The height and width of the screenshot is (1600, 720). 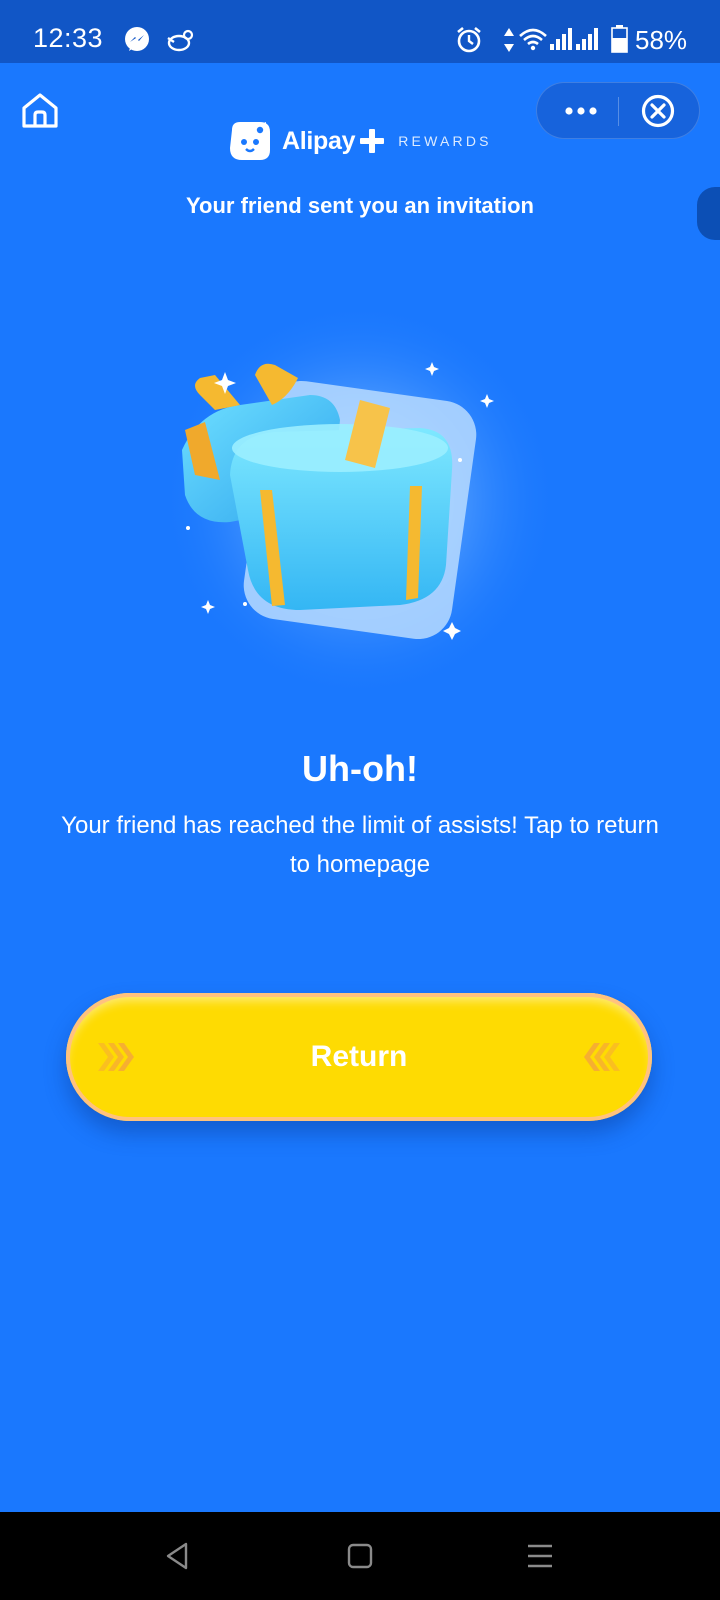 I want to click on bird-app-icon, so click(x=180, y=40).